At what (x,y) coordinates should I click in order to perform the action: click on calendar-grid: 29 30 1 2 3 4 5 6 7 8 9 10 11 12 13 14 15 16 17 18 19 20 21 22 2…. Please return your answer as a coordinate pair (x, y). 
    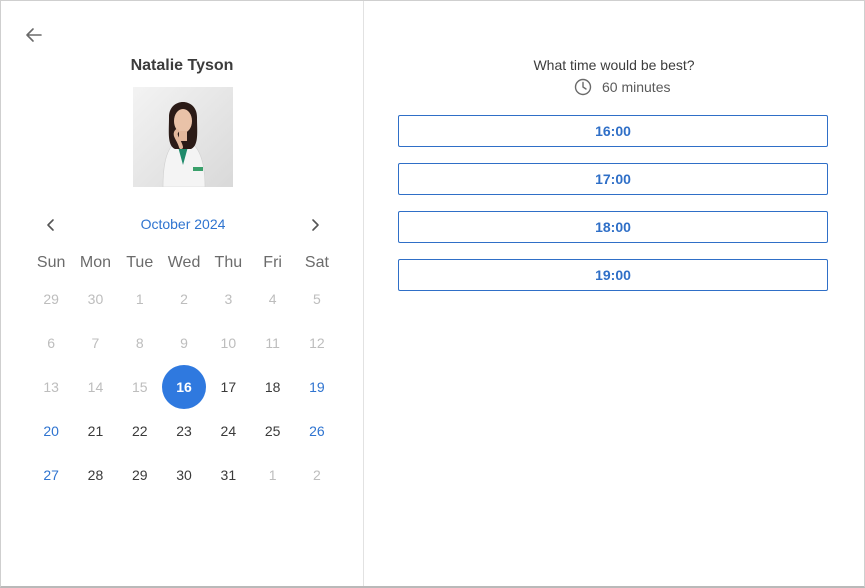
    Looking at the image, I should click on (184, 387).